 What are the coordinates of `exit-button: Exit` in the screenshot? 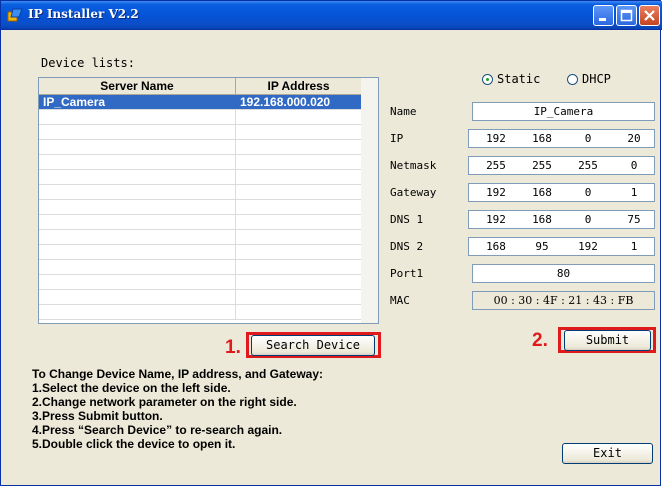 It's located at (607, 453).